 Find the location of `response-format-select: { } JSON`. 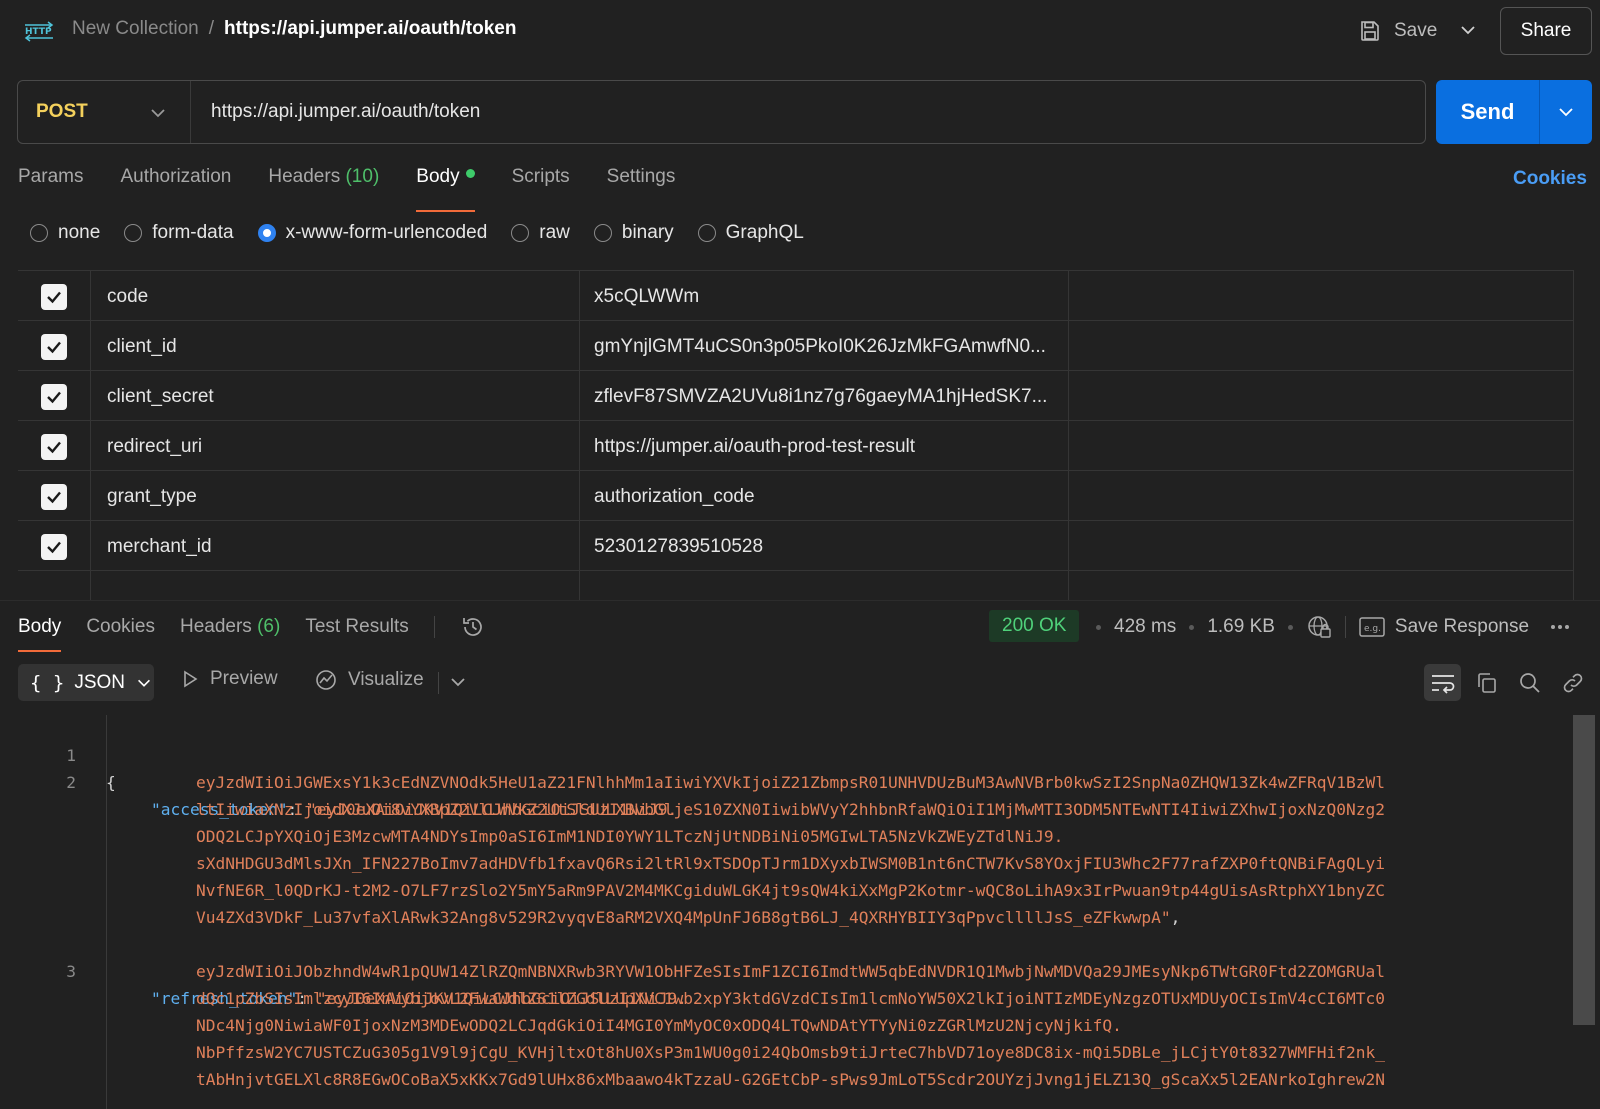

response-format-select: { } JSON is located at coordinates (86, 682).